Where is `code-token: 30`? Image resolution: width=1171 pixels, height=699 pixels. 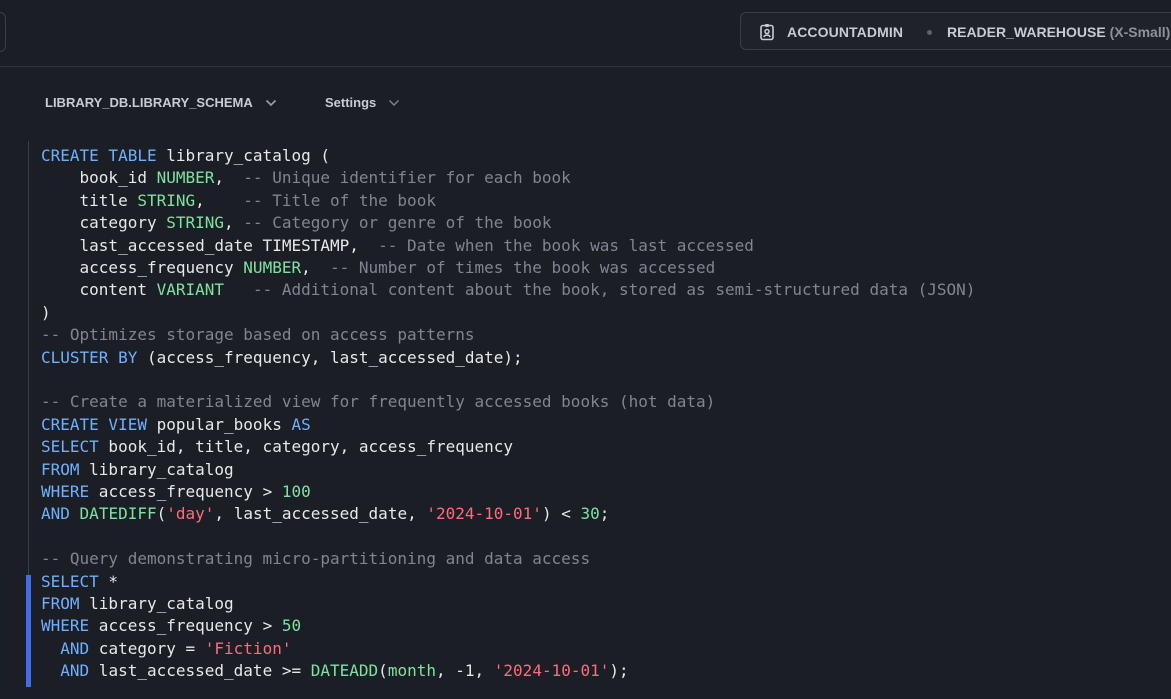
code-token: 30 is located at coordinates (590, 514).